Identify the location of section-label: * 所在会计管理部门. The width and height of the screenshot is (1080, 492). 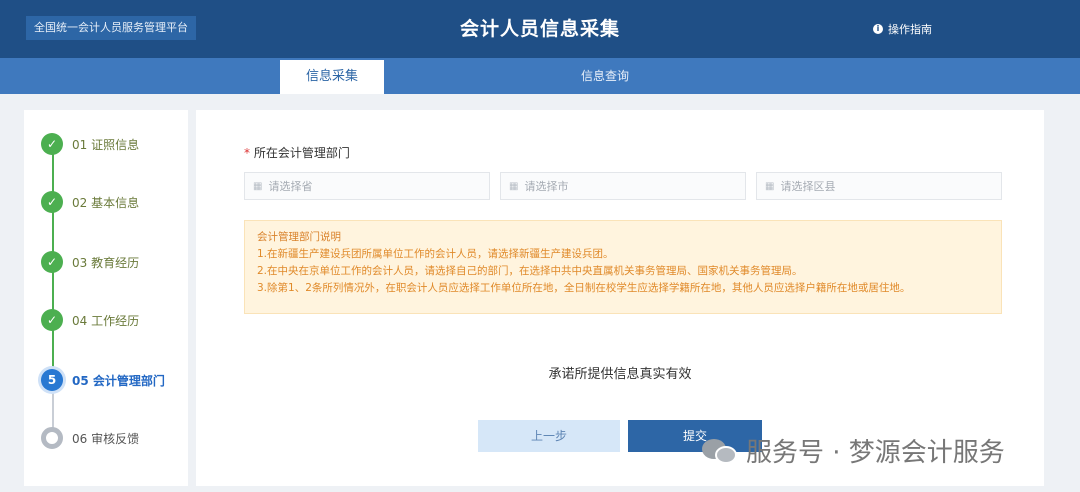
(297, 152).